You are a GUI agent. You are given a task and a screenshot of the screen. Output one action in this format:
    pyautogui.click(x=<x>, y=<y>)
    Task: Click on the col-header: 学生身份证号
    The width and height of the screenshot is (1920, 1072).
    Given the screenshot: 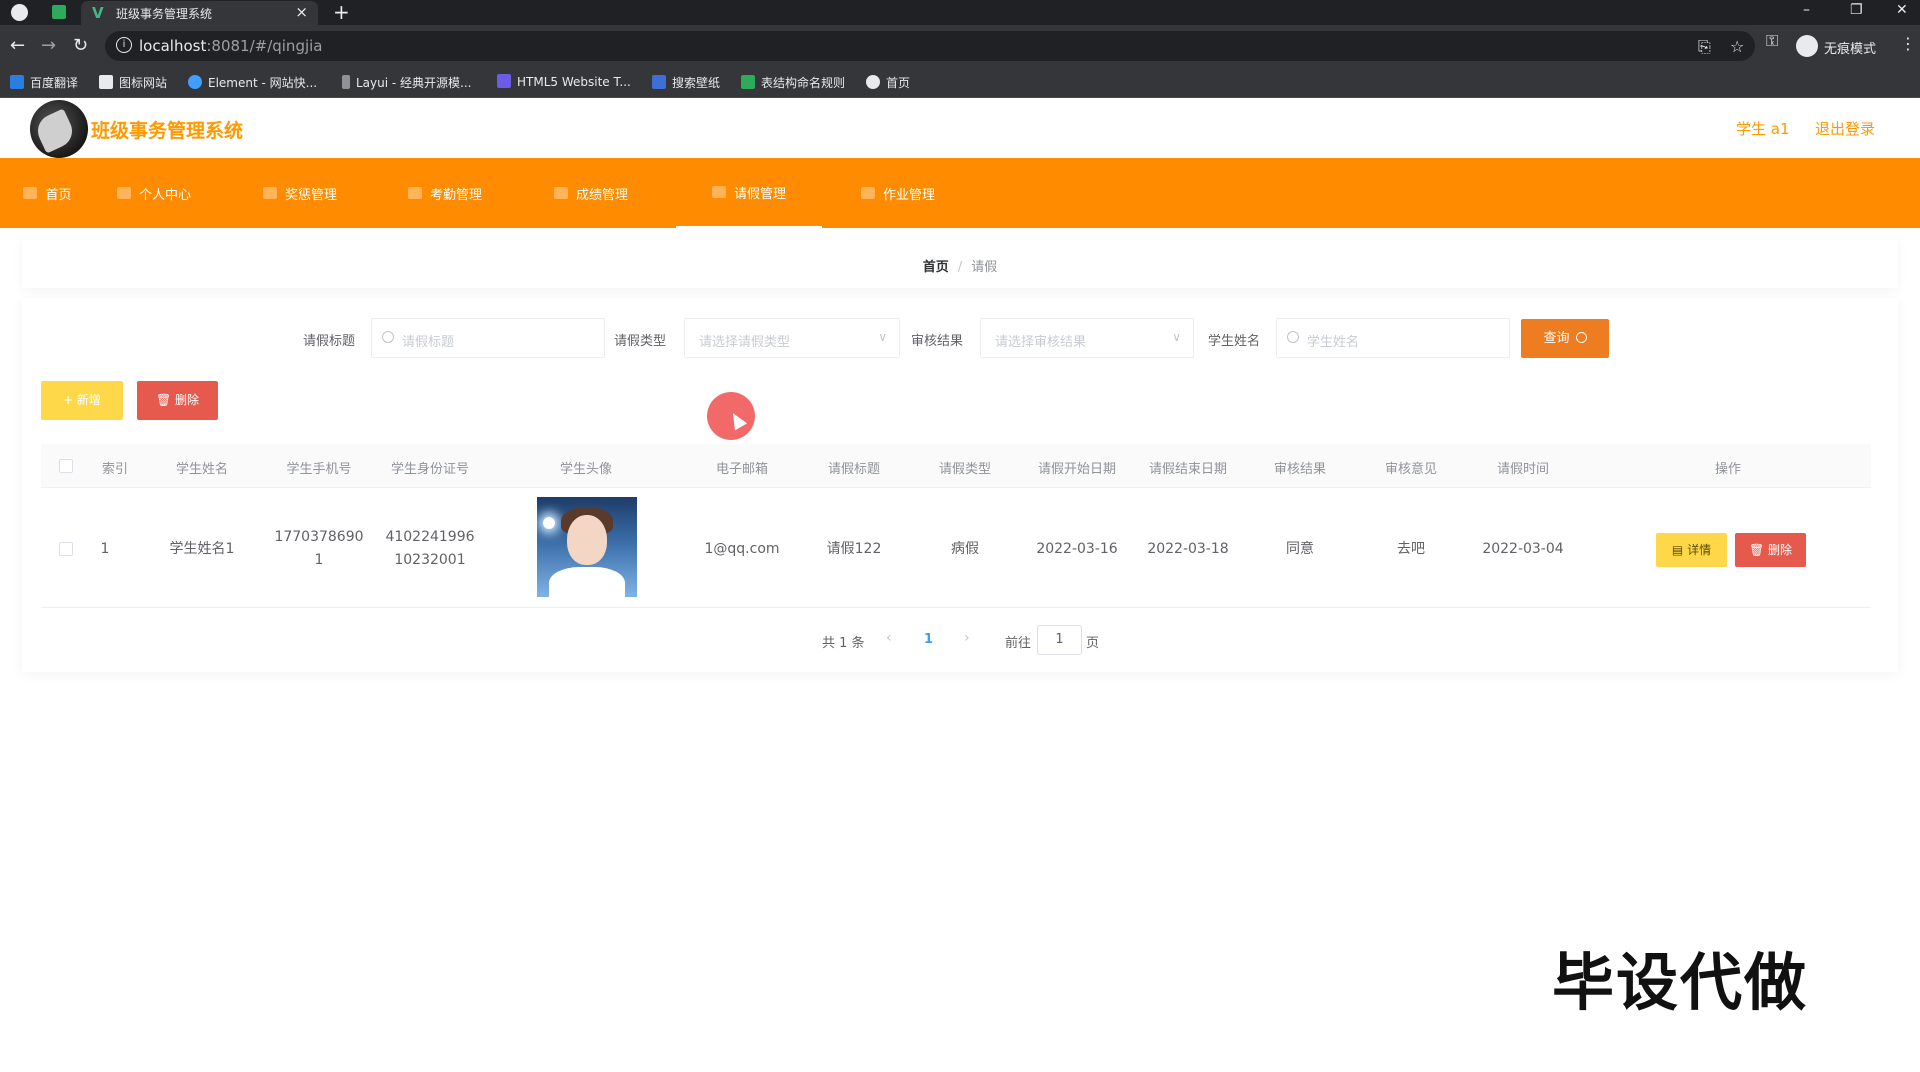 What is the action you would take?
    pyautogui.click(x=430, y=469)
    